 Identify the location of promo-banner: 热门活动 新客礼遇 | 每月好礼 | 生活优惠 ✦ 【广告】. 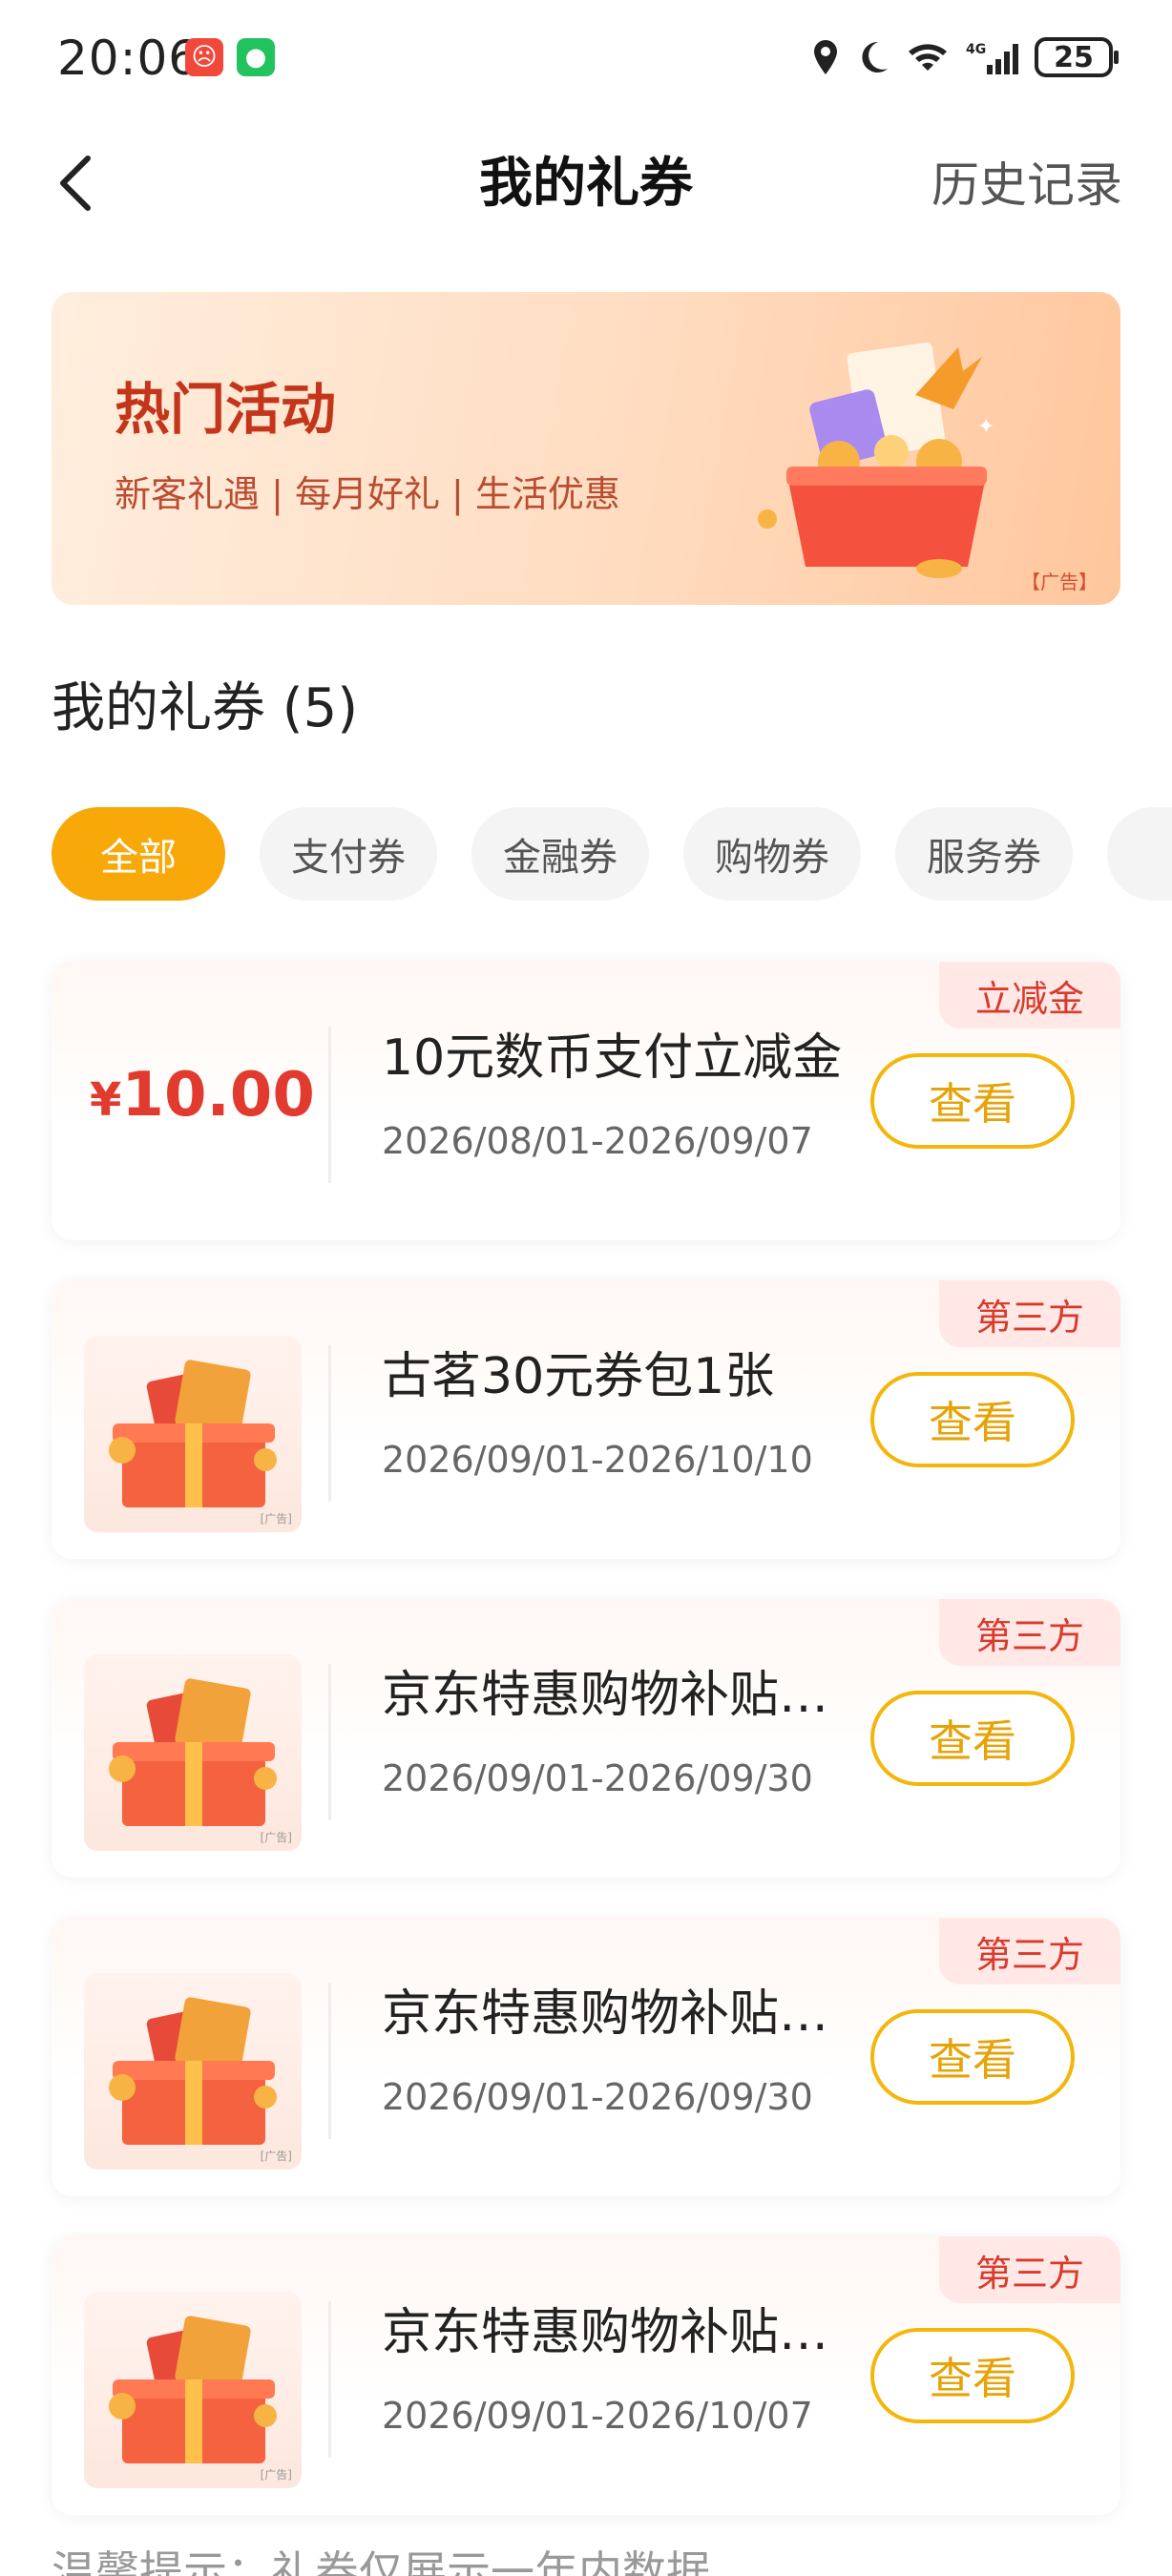
(586, 448).